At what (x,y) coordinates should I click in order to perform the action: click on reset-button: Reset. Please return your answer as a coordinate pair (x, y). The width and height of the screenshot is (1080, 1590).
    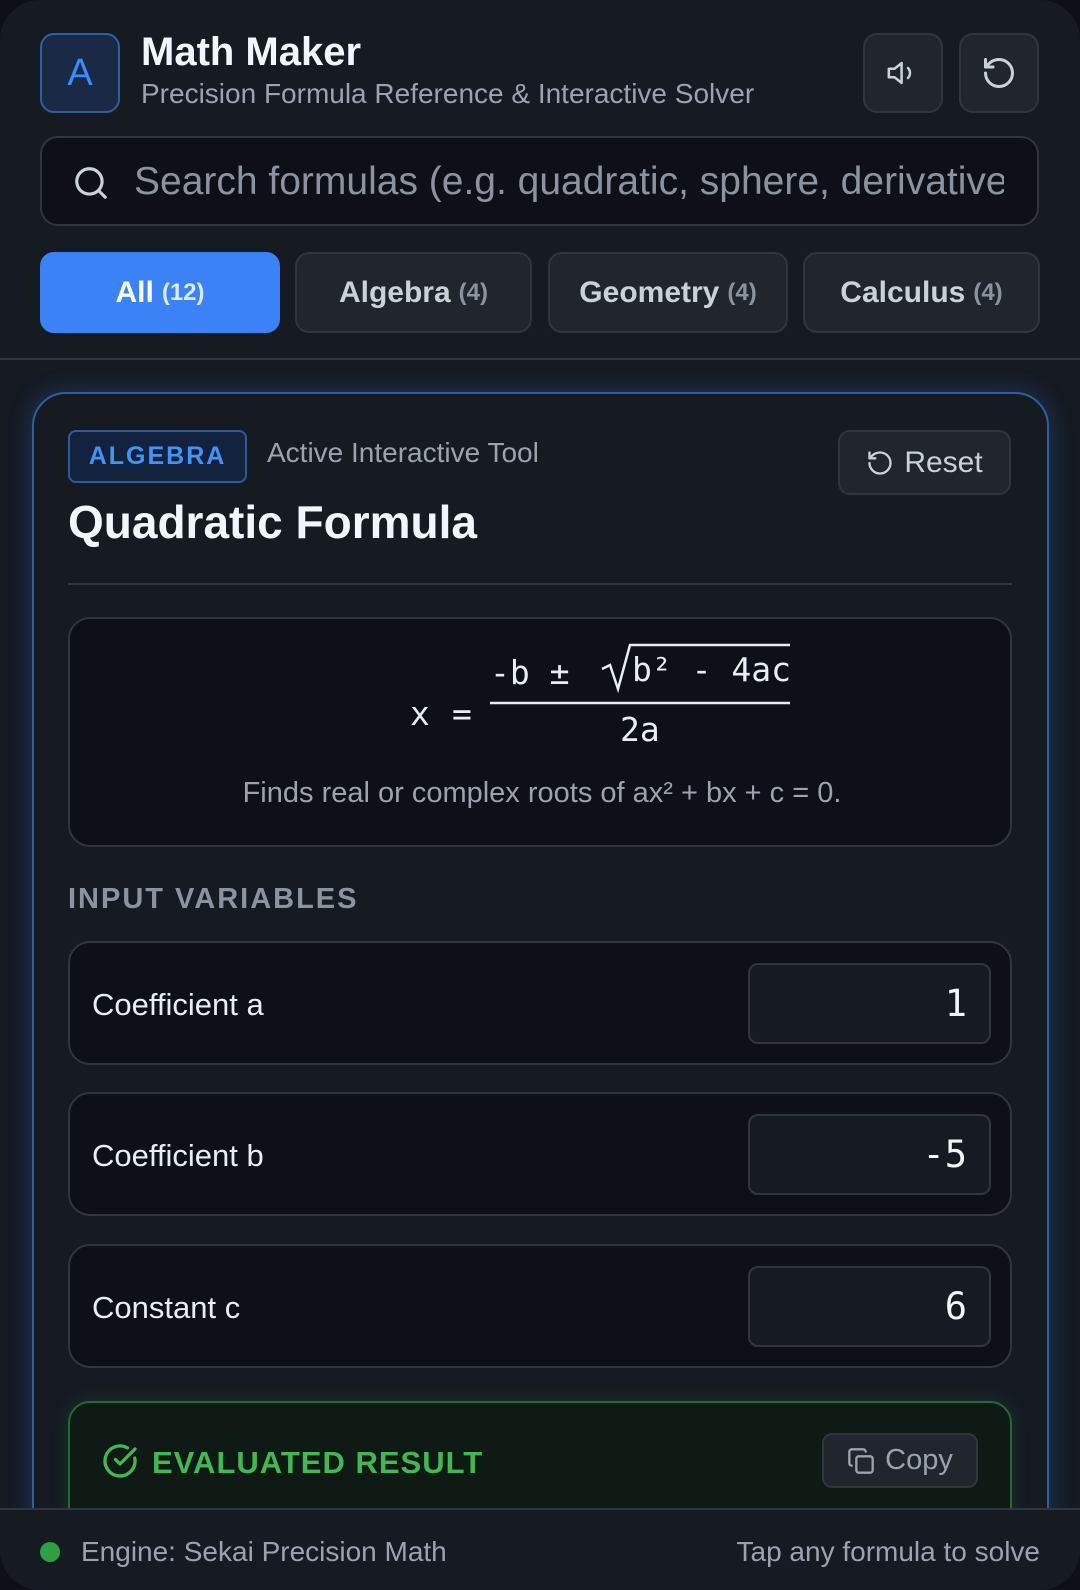
    Looking at the image, I should click on (924, 462).